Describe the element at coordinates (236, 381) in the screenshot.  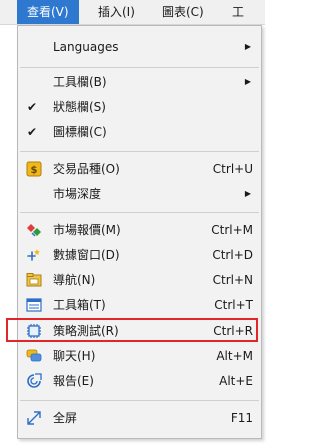
I see `menu-item-shortcut: Alt+E` at that location.